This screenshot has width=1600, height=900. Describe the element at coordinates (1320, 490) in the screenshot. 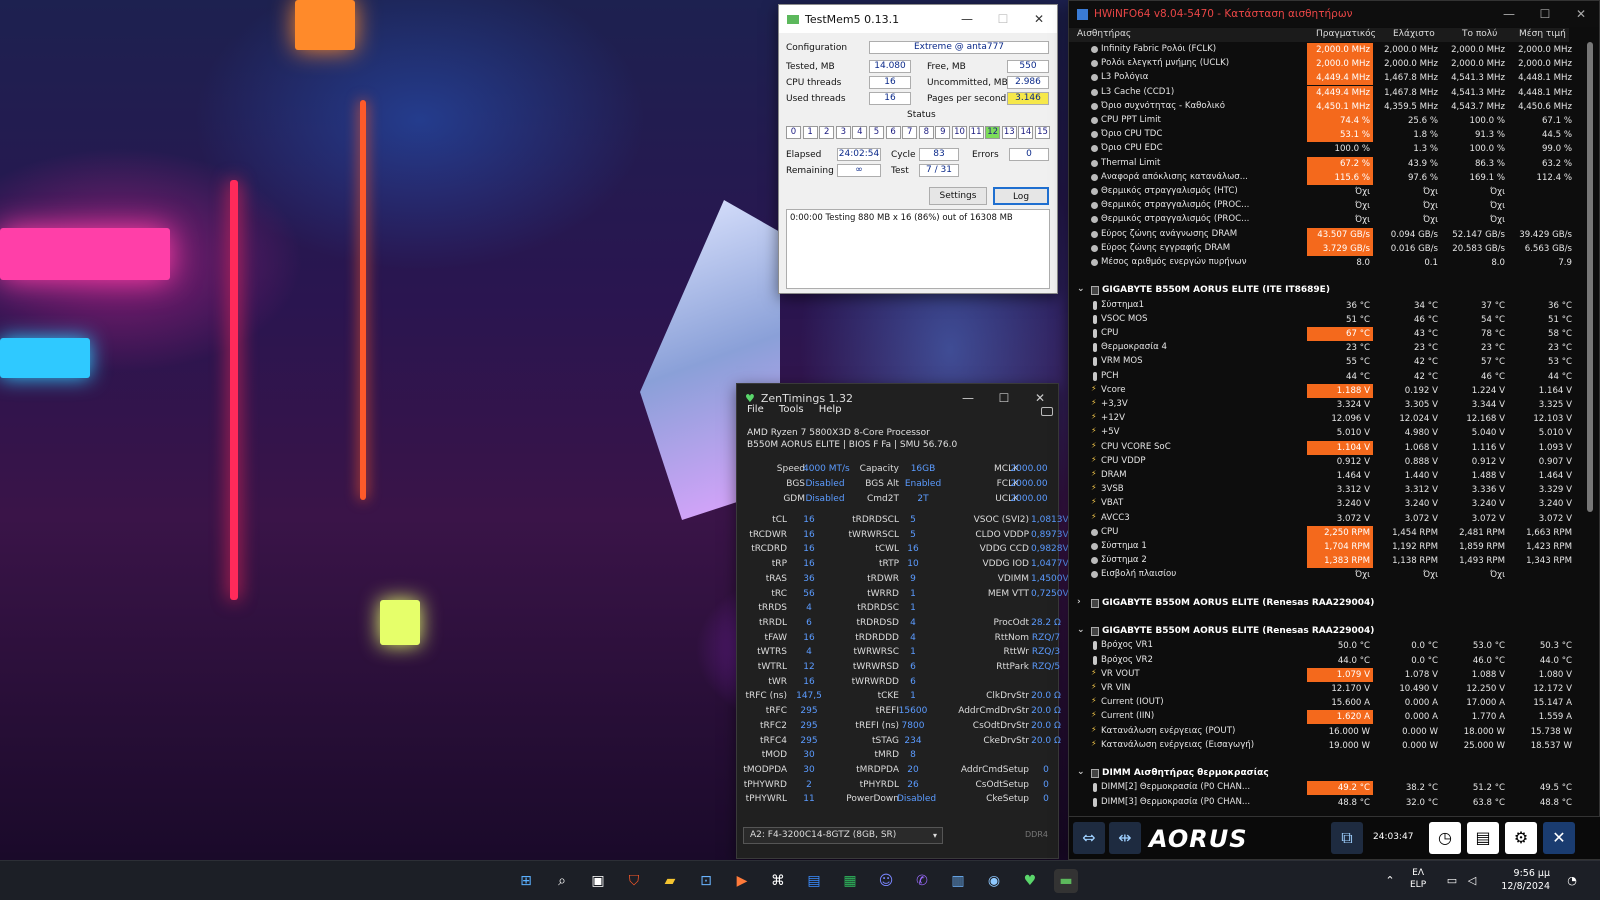

I see `sensor-row: ⚡ 3VSB 3.312 V 3.312 V 3.336 V 3.329 V` at that location.